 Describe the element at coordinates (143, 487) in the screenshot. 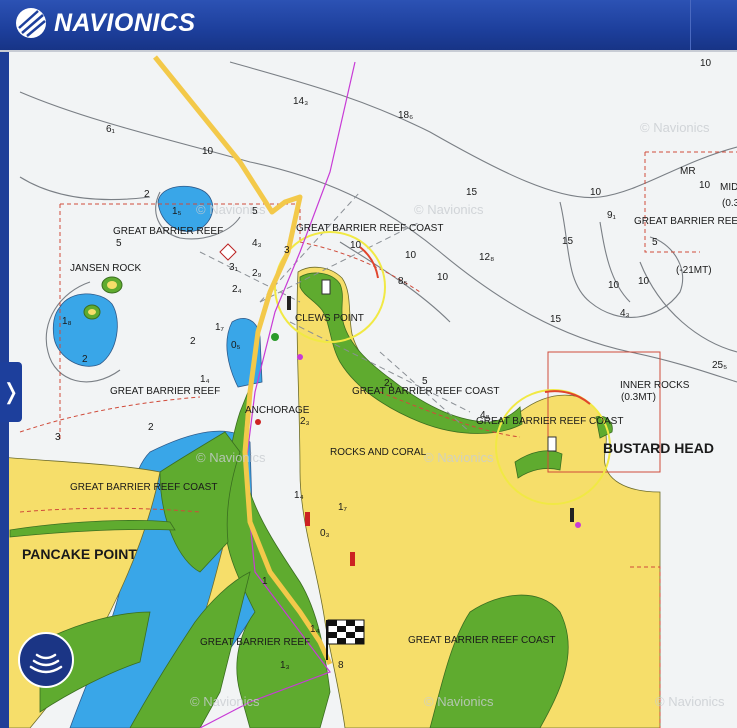

I see `label-gbr-coast-4: GREAT BARRIER REEF COAST` at that location.